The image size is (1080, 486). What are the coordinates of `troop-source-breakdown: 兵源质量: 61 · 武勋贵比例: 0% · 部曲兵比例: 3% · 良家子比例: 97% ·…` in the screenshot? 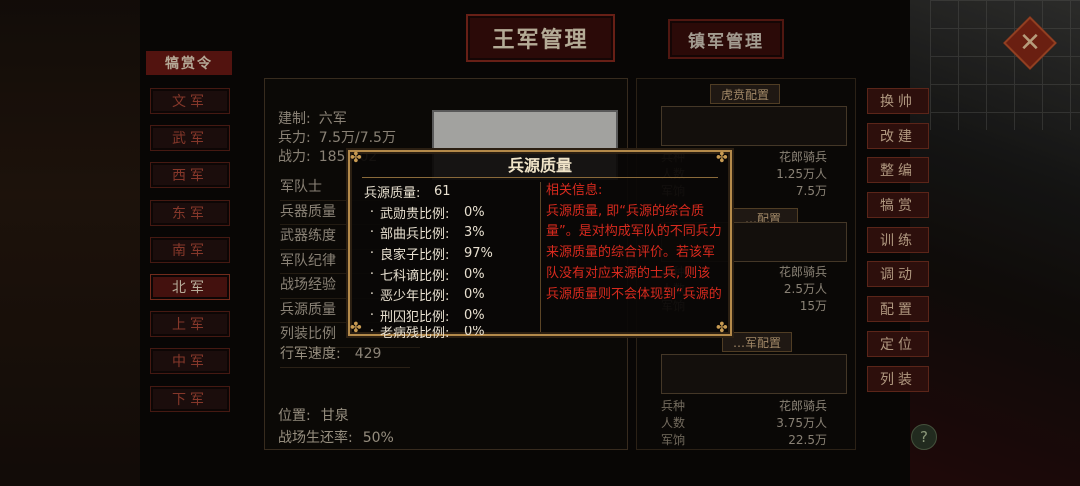 It's located at (452, 259).